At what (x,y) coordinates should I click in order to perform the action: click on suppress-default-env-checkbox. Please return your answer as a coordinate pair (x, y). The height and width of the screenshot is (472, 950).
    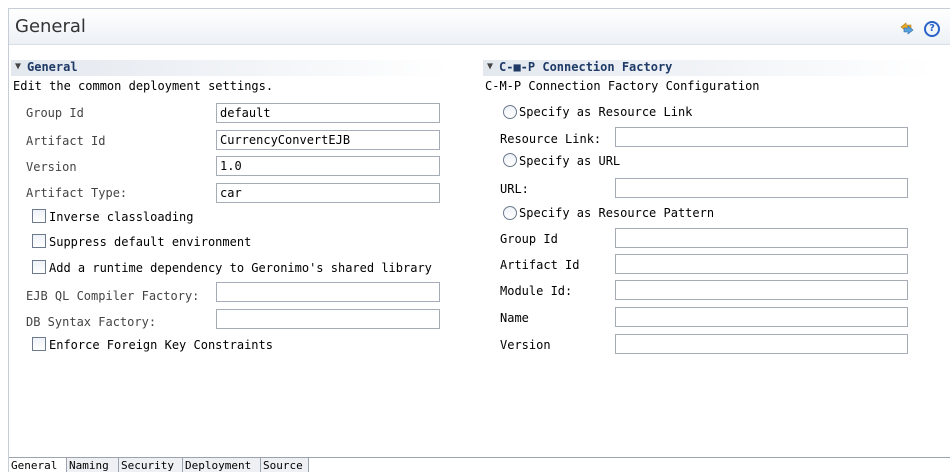
    Looking at the image, I should click on (39, 241).